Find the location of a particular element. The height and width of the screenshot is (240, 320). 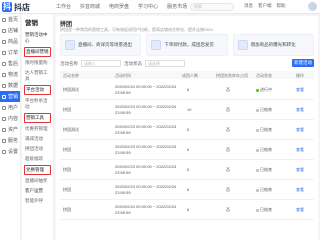

subnav-item: 超级福袋 is located at coordinates (37, 159).